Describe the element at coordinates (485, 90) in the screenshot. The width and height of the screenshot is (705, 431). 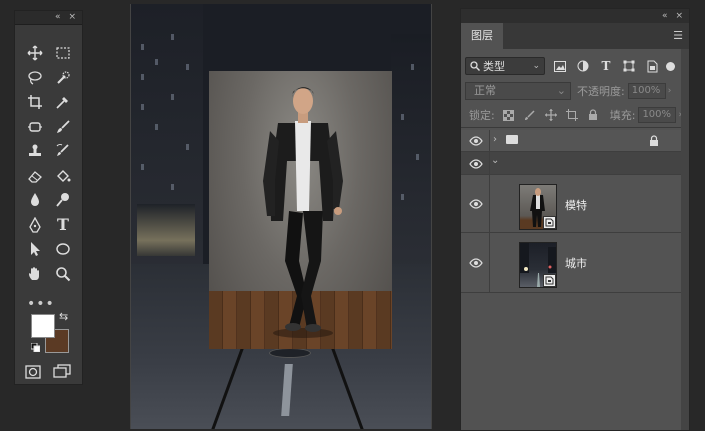
I see `blend-mode-value: 正常` at that location.